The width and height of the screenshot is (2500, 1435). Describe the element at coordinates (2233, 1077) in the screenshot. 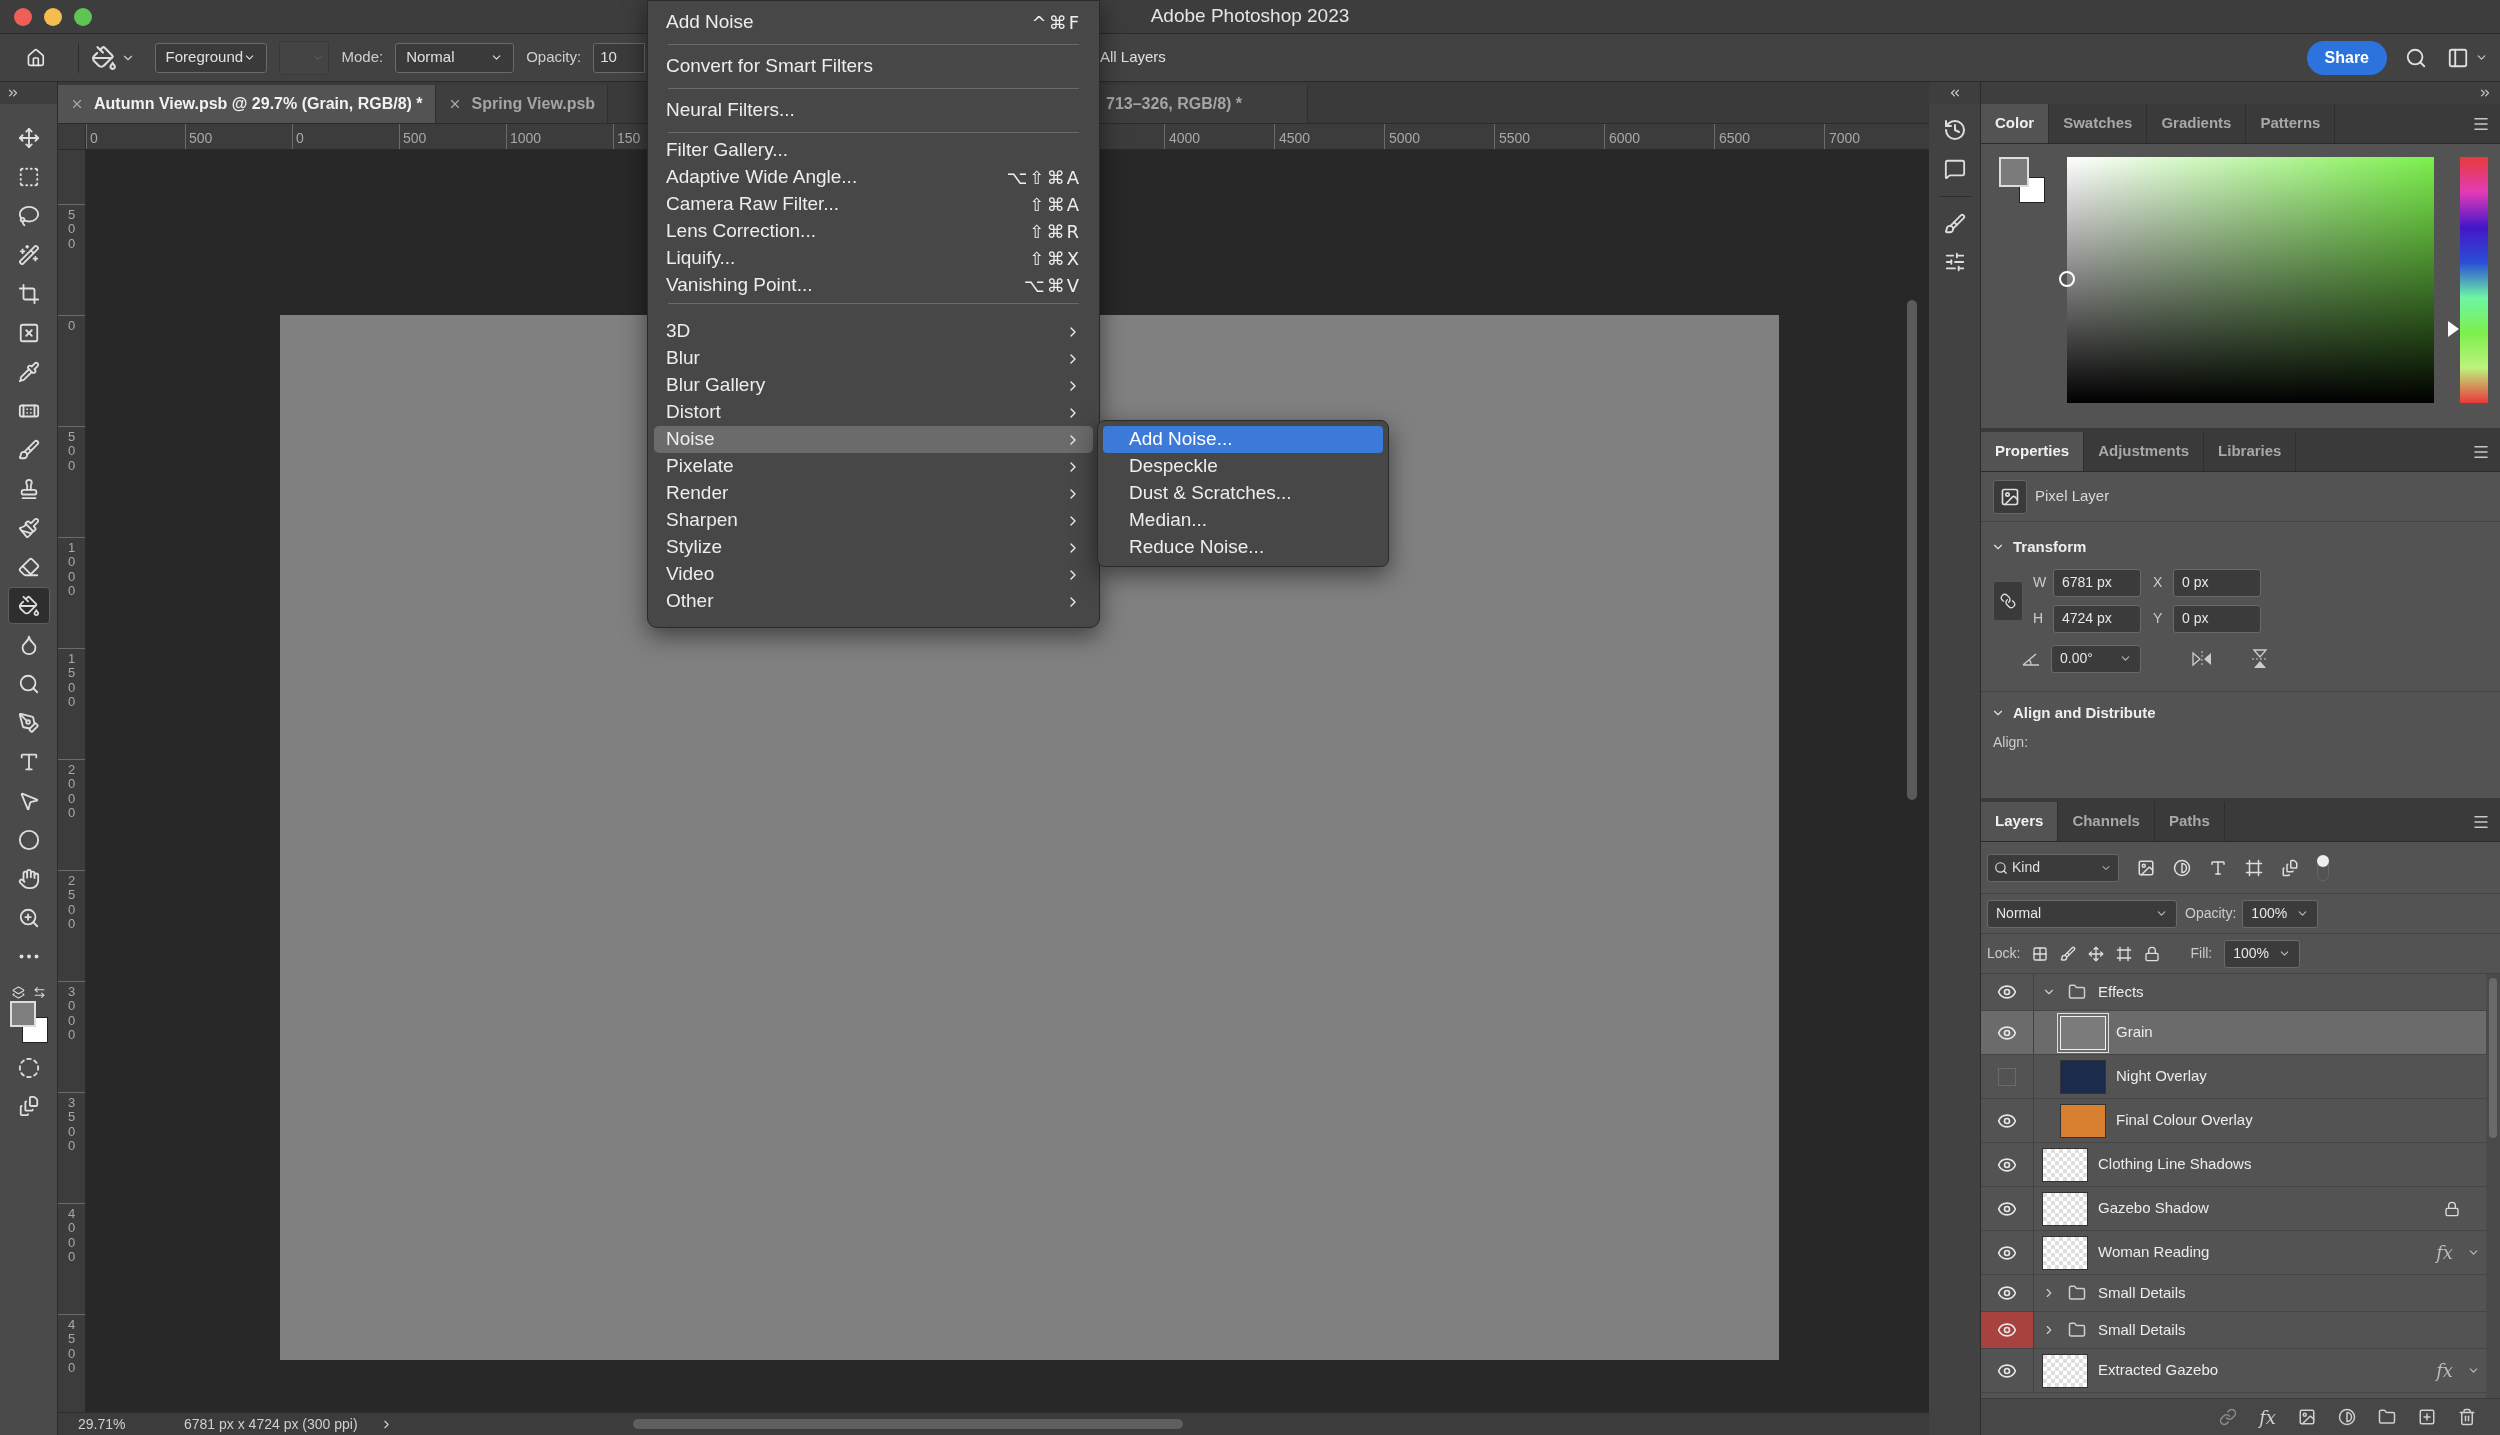

I see `layer-row: Night Overlay` at that location.